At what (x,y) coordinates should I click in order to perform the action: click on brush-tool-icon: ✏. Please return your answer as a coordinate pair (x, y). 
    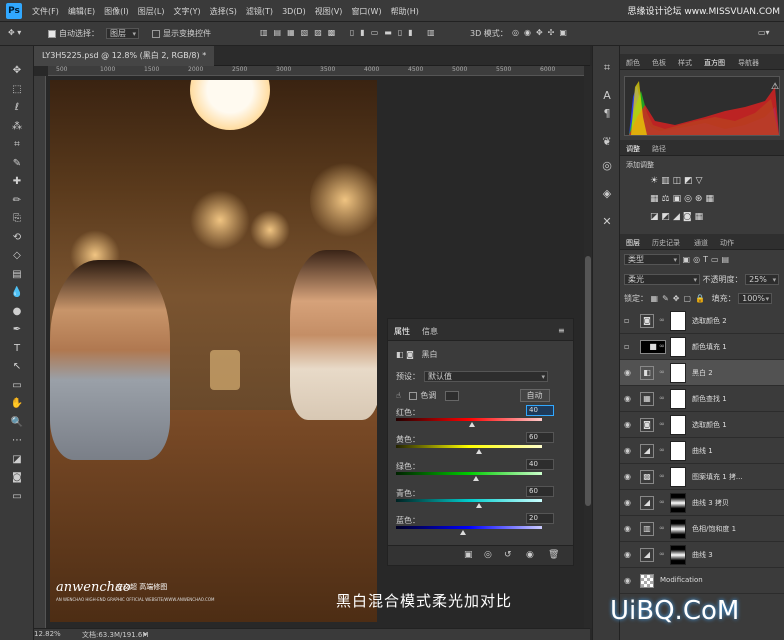
    Looking at the image, I should click on (17, 201).